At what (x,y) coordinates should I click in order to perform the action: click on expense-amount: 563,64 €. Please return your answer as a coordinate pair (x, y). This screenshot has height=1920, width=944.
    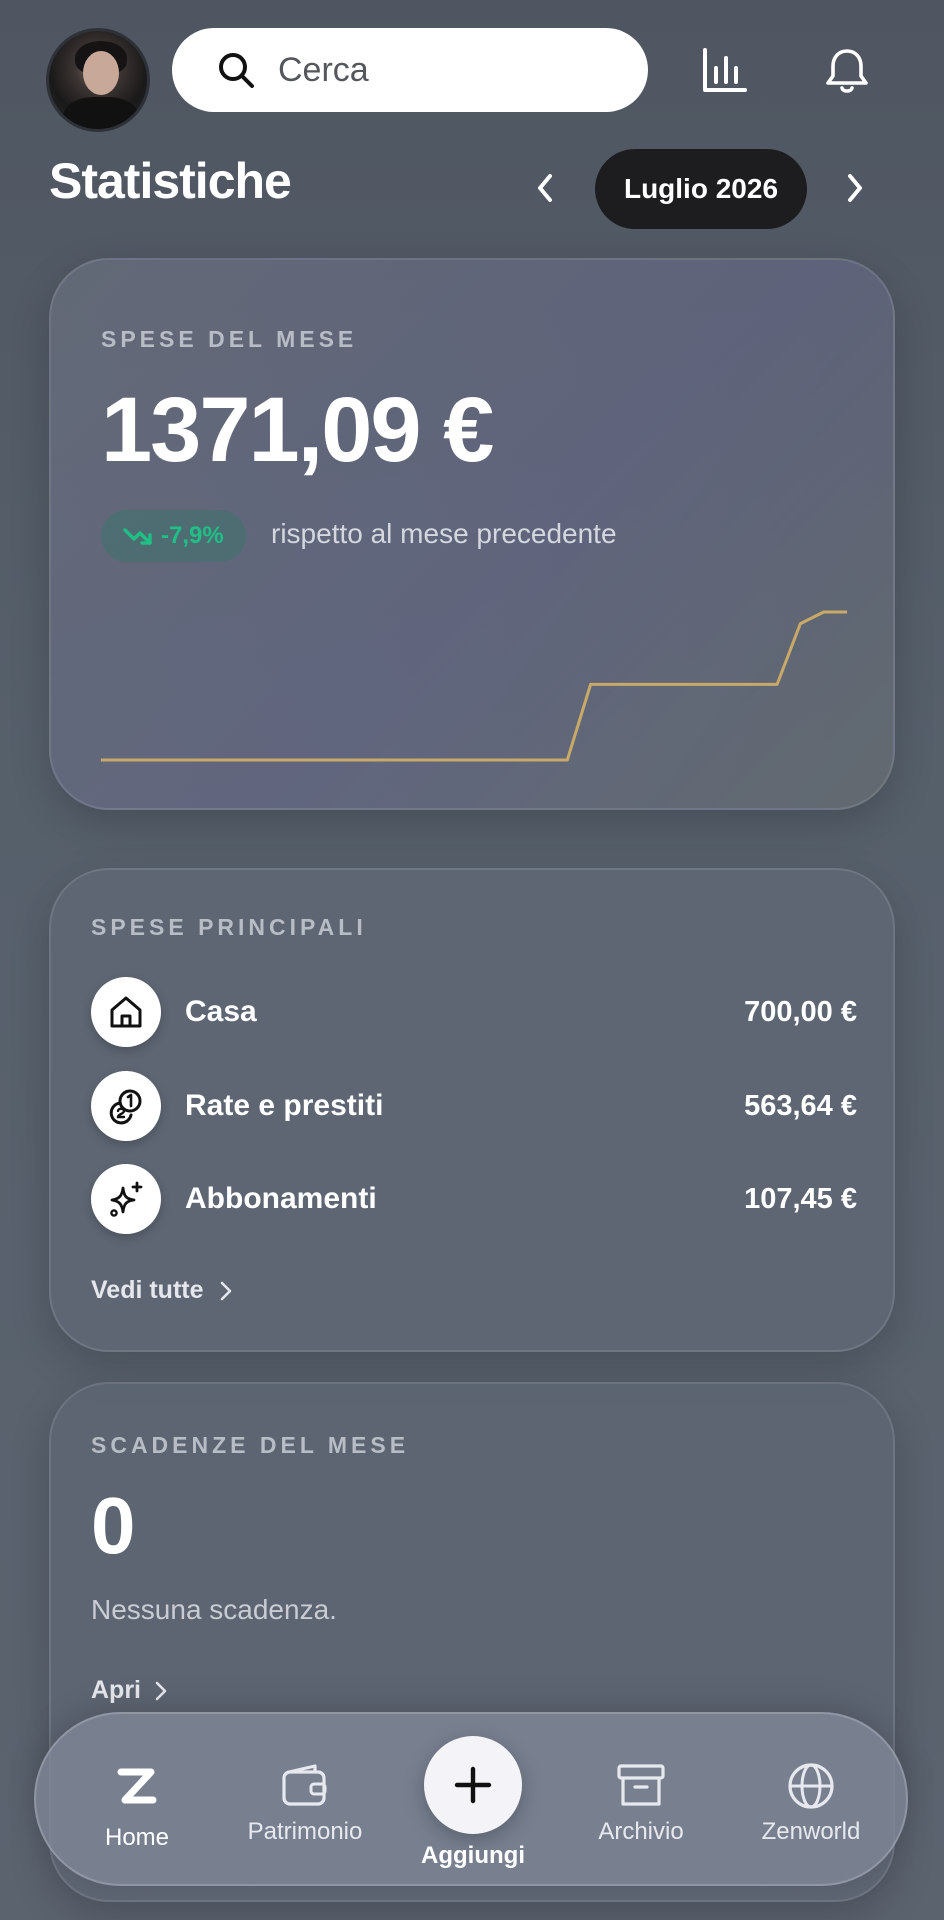
    Looking at the image, I should click on (800, 1105).